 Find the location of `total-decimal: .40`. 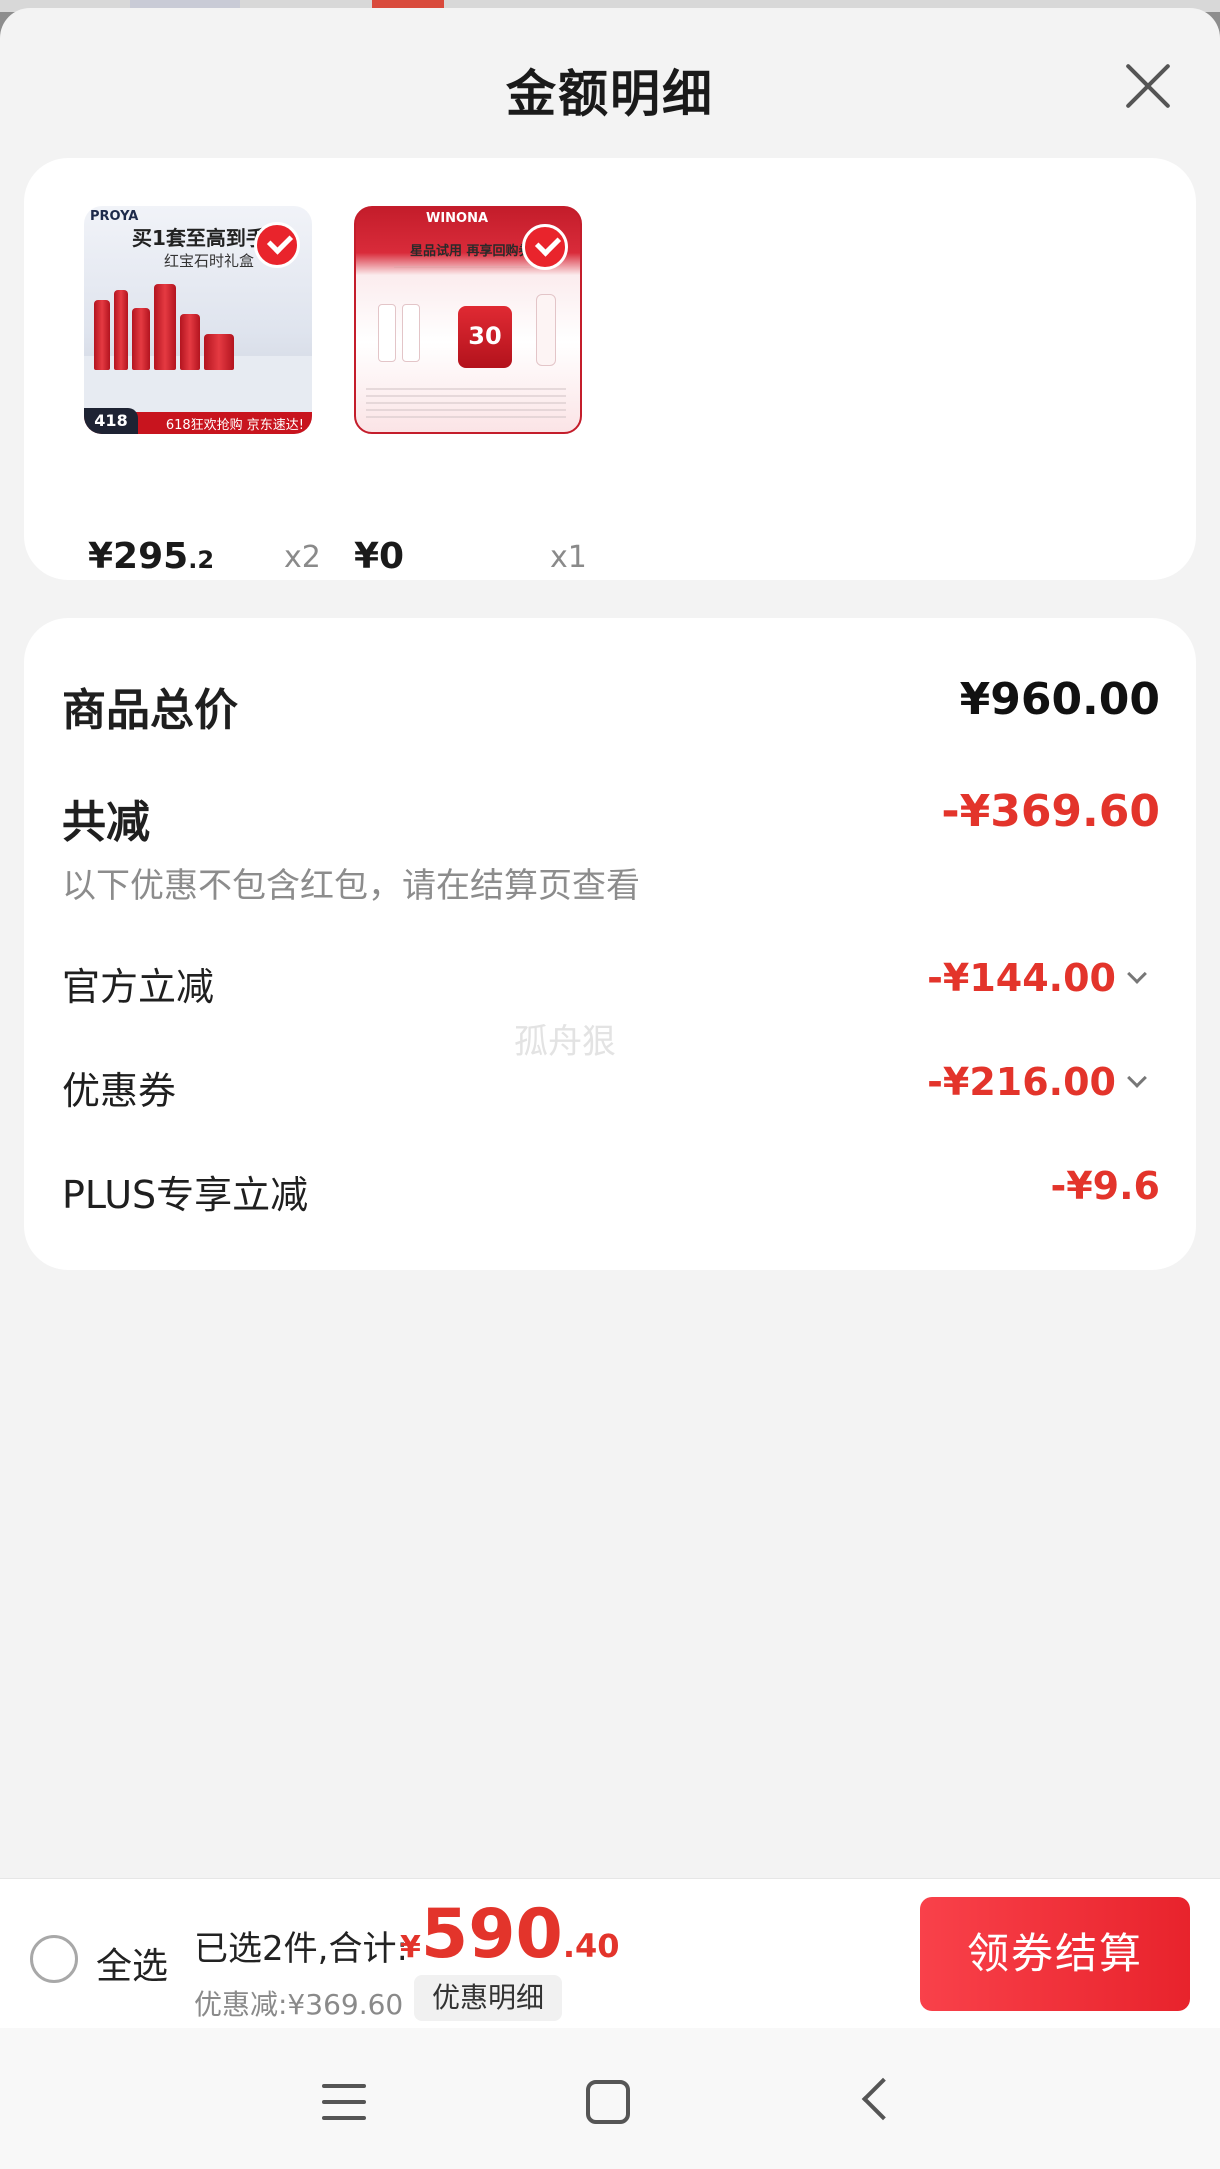

total-decimal: .40 is located at coordinates (591, 1946).